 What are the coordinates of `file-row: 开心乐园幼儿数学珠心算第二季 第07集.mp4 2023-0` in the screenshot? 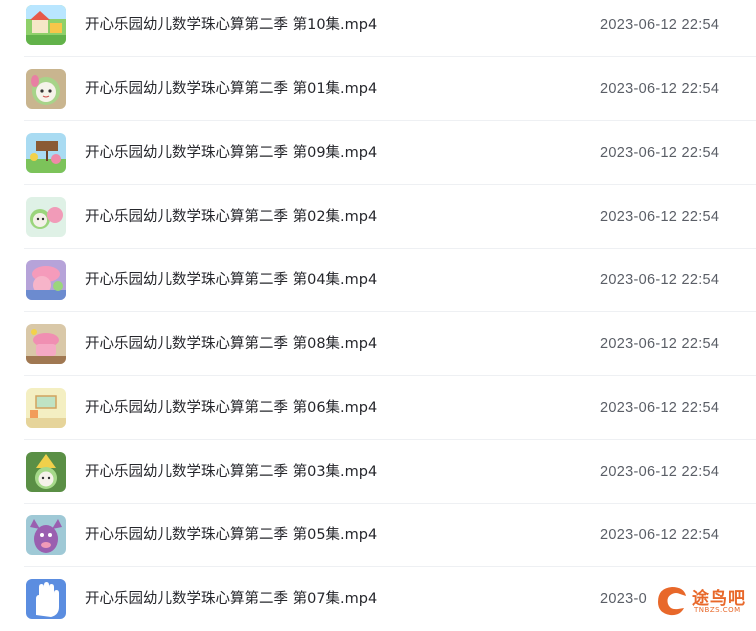 It's located at (378, 599).